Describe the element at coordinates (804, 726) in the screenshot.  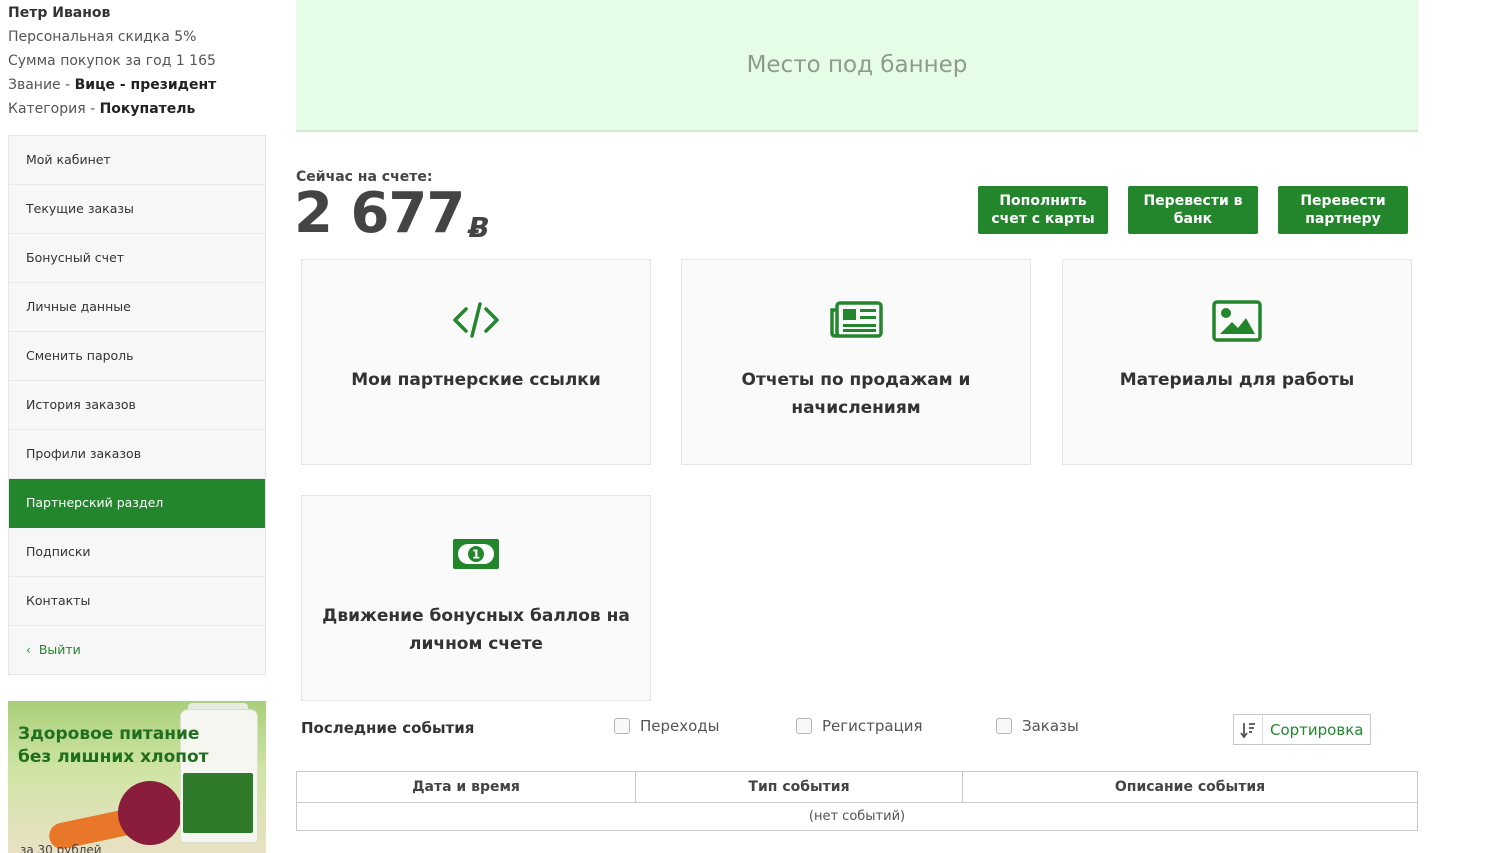
I see `filter-registration-checkbox` at that location.